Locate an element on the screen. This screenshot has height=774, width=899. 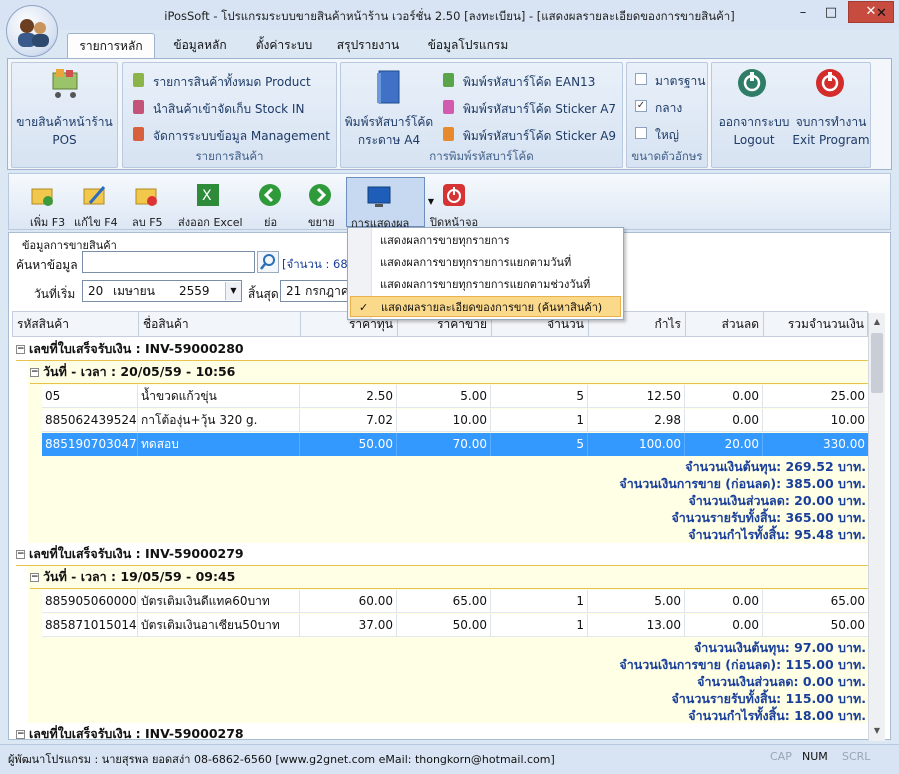
stock-in-label: นำสินค้าเข้าจัดเก็บ Stock IN is located at coordinates (229, 109).